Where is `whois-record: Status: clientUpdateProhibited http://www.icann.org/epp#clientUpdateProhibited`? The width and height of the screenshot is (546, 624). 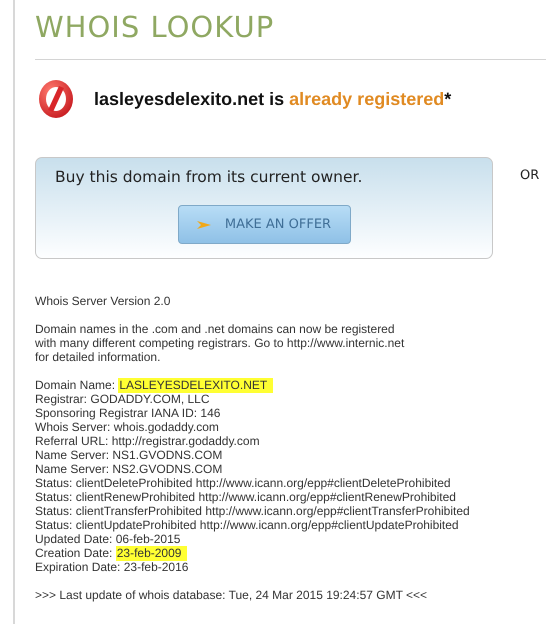
whois-record: Status: clientUpdateProhibited http://www.icann.org/epp#clientUpdateProhibited is located at coordinates (247, 525).